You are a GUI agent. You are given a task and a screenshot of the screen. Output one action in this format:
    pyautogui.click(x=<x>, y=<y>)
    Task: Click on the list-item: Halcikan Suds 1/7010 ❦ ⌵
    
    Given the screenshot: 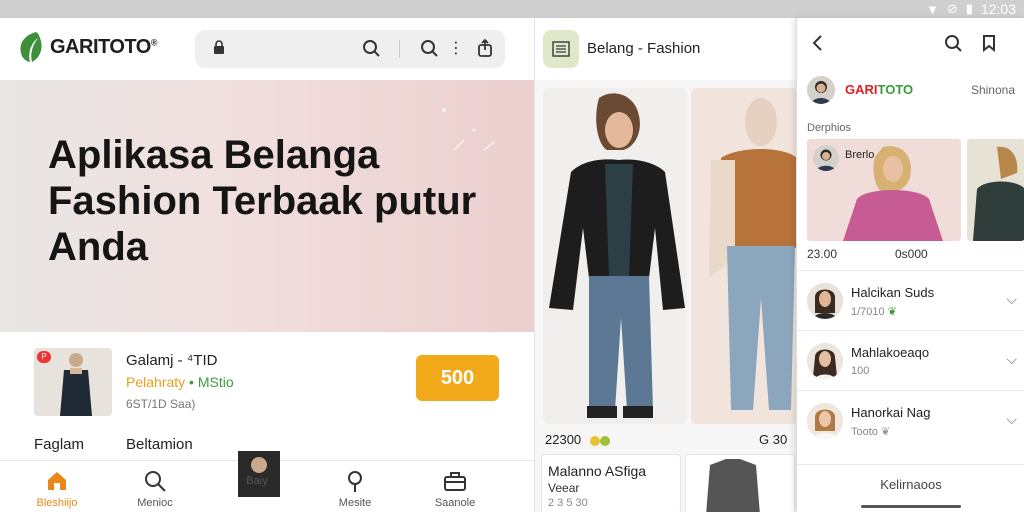 What is the action you would take?
    pyautogui.click(x=910, y=300)
    